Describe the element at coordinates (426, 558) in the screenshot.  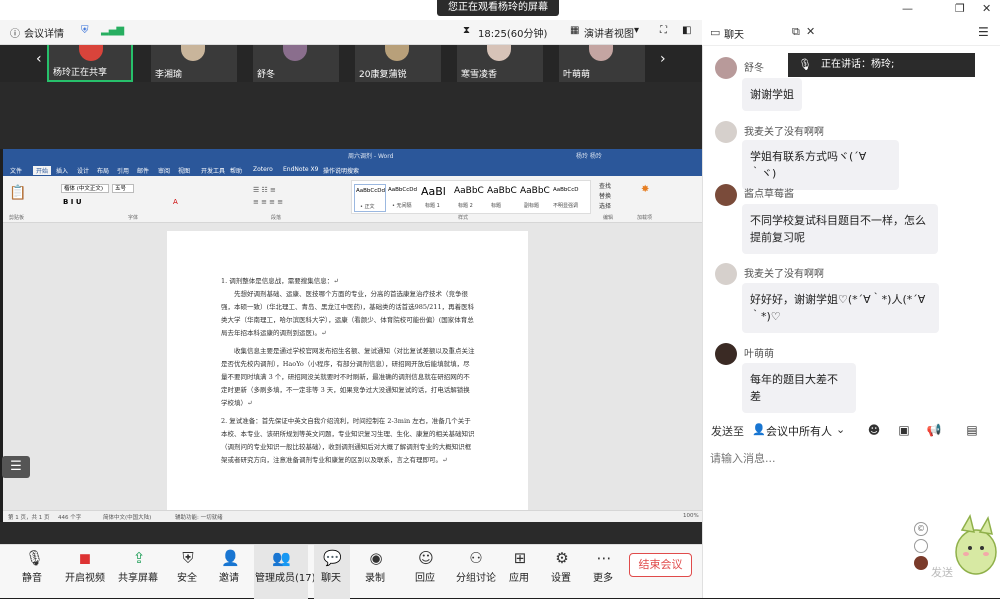
I see `smile-icon: ☺` at that location.